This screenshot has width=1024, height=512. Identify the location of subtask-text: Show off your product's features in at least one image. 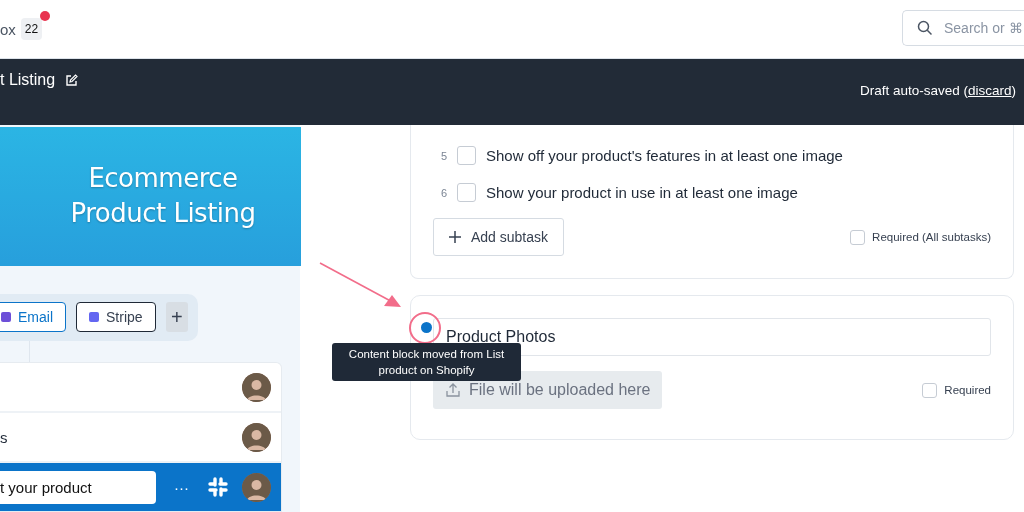
(664, 155).